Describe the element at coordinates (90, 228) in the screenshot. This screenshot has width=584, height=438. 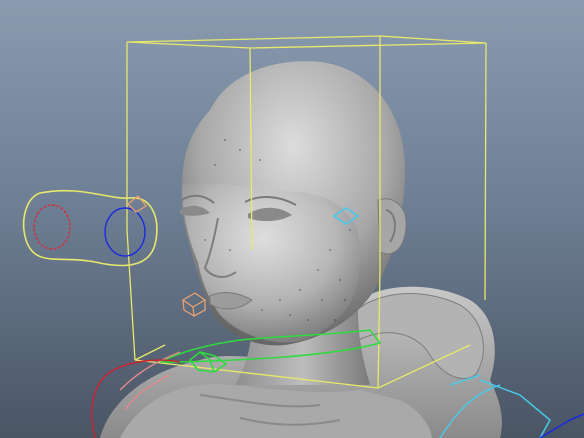
I see `eye-aim-control` at that location.